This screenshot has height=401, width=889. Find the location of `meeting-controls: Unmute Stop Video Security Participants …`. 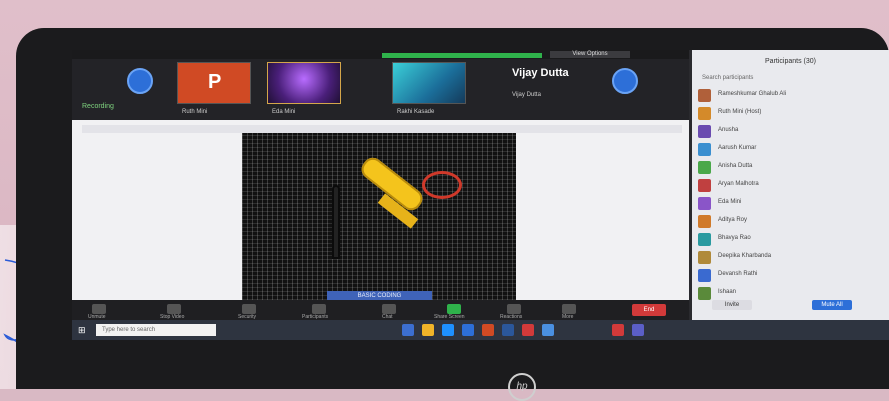

meeting-controls: Unmute Stop Video Security Participants … is located at coordinates (380, 310).